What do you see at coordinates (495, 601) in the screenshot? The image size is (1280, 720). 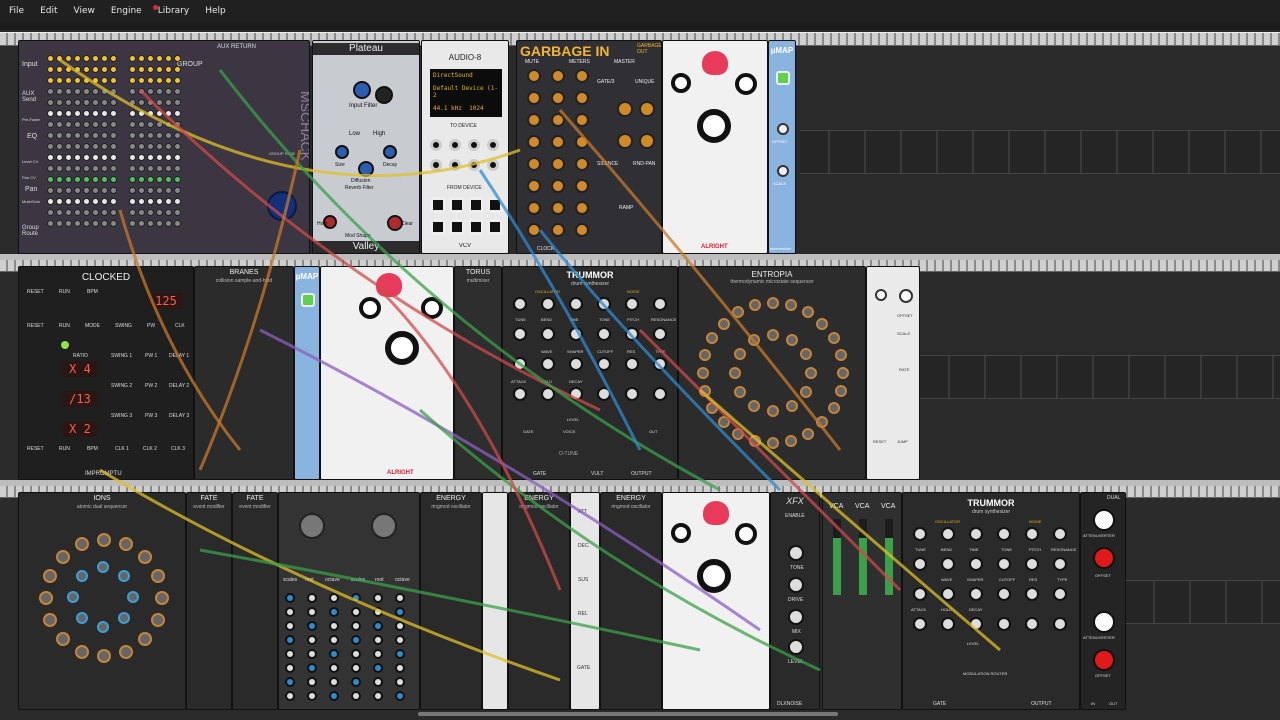 I see `slew2-module` at bounding box center [495, 601].